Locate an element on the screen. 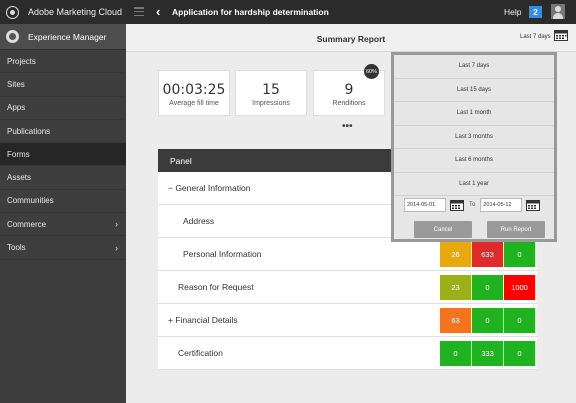  row-label: Address is located at coordinates (199, 221).